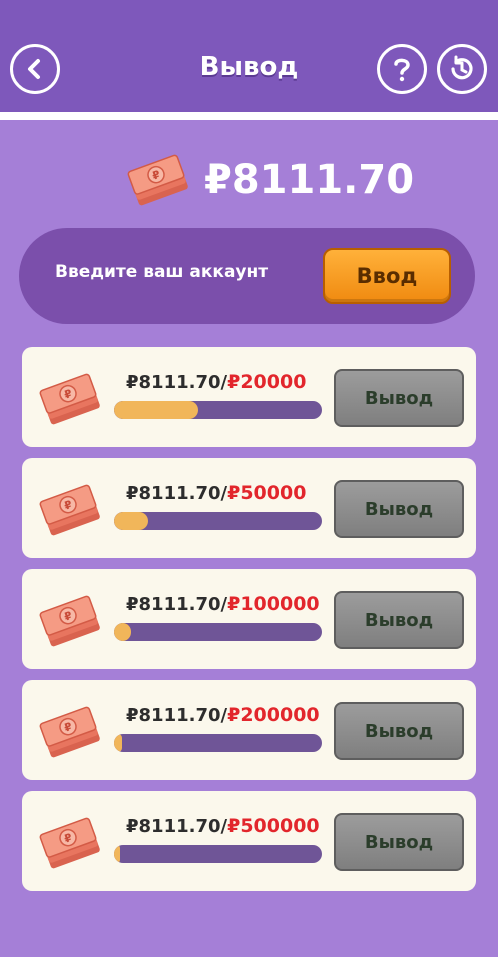 The height and width of the screenshot is (957, 498). What do you see at coordinates (387, 276) in the screenshot?
I see `enter-account-button: Ввод` at bounding box center [387, 276].